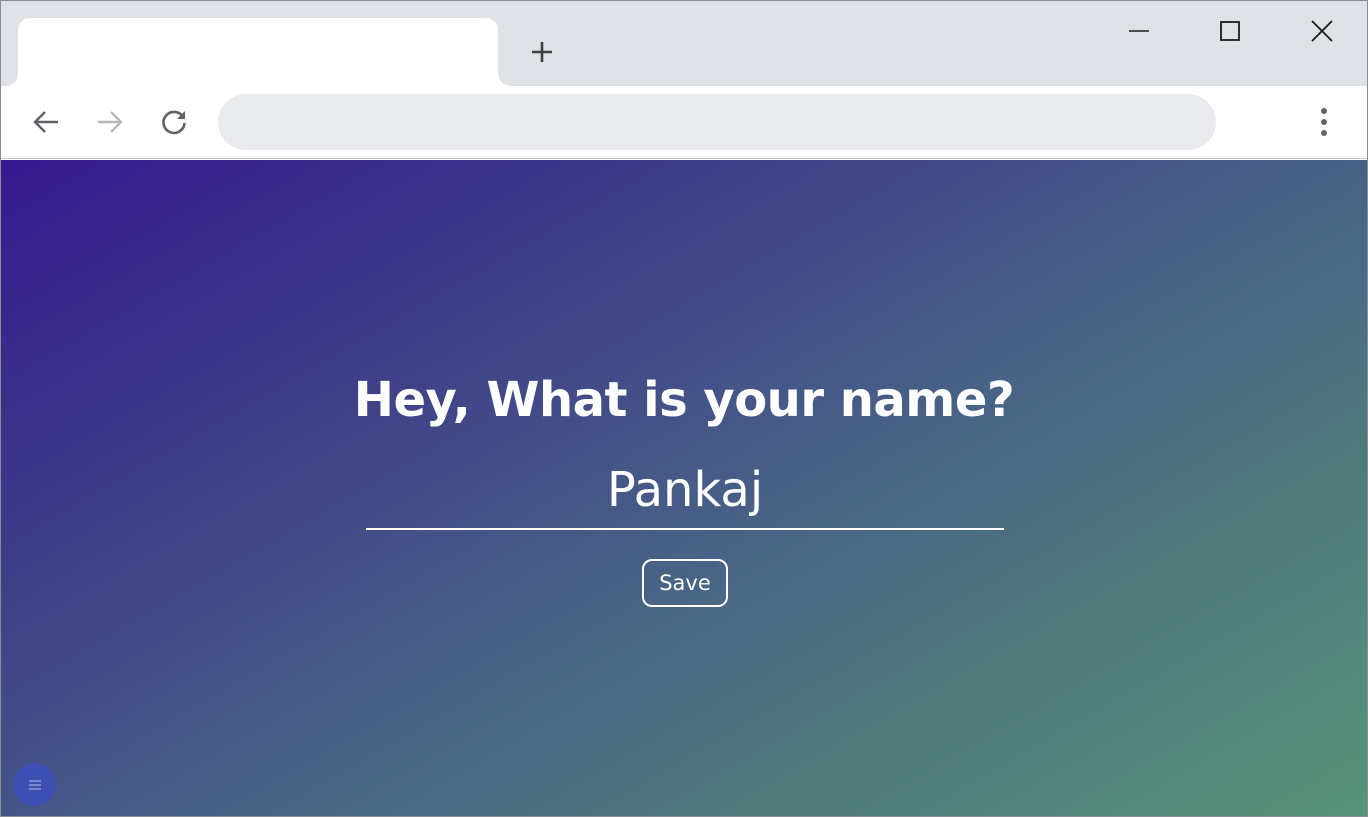 Image resolution: width=1368 pixels, height=817 pixels. What do you see at coordinates (684, 400) in the screenshot?
I see `greeting-heading: Hey, What is your name?` at bounding box center [684, 400].